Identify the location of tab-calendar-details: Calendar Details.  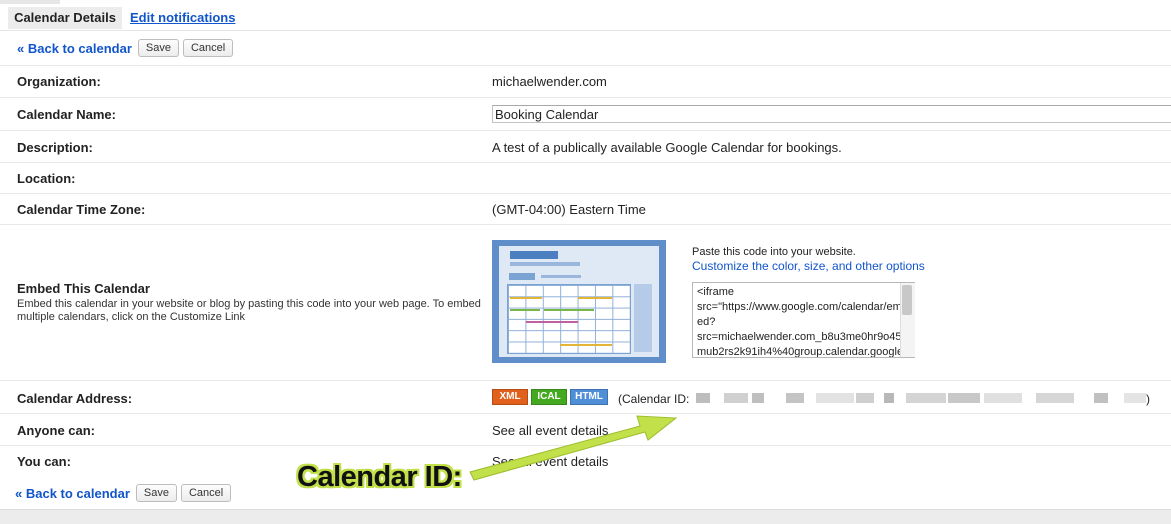
(65, 18).